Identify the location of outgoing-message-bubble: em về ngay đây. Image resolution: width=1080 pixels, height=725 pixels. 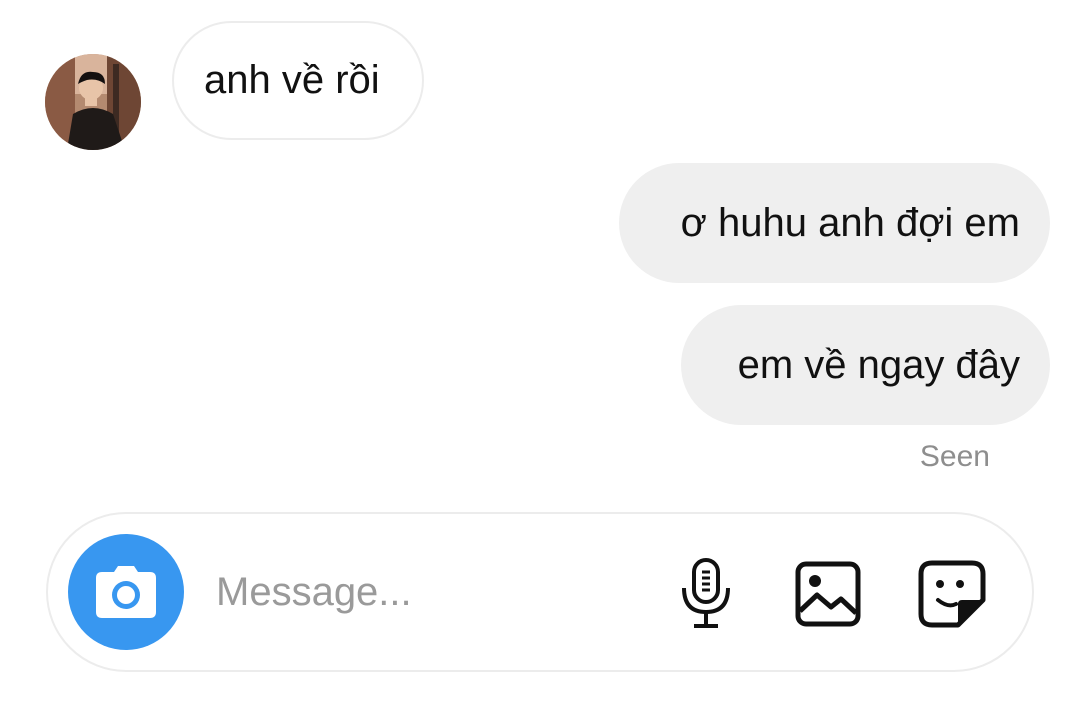
(865, 365).